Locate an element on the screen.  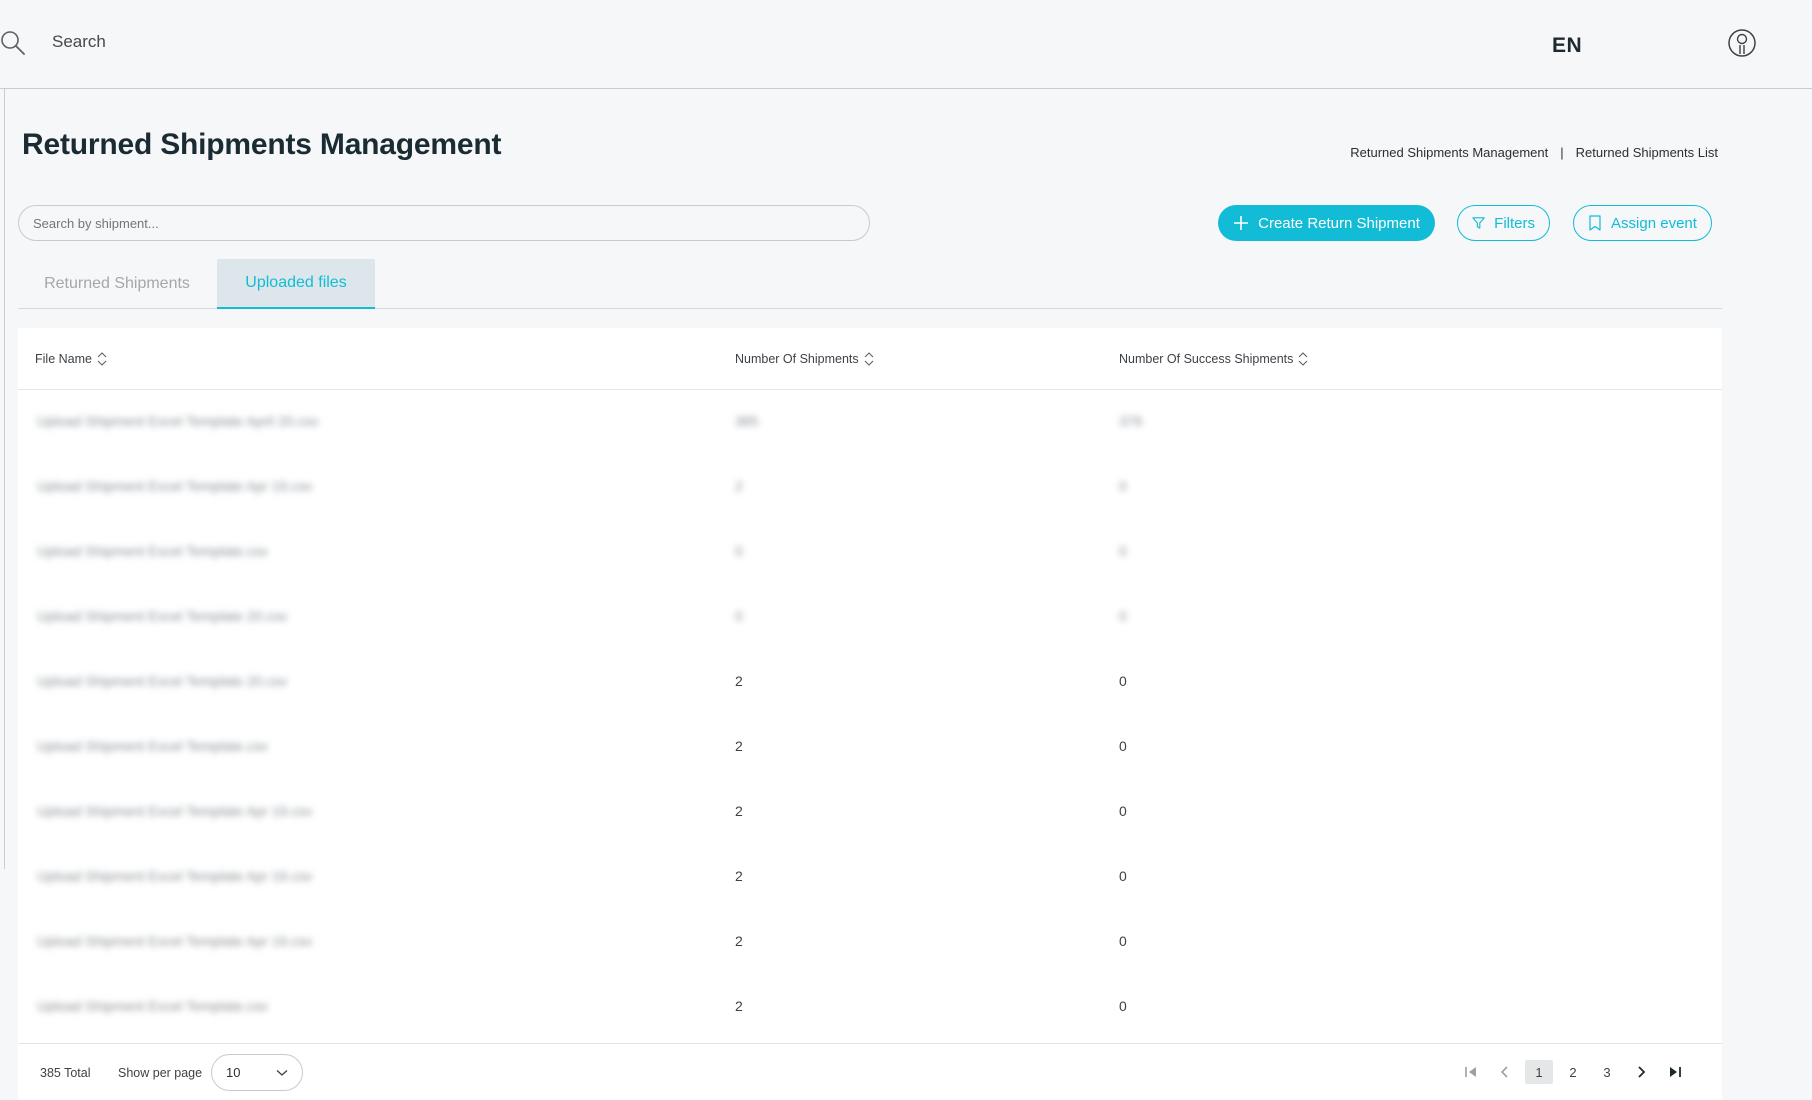
next-page-button is located at coordinates (1641, 1072).